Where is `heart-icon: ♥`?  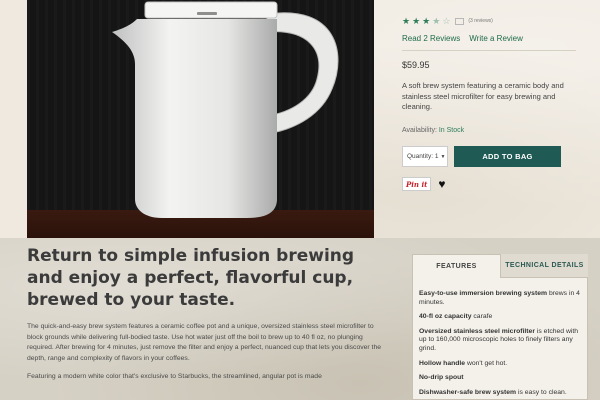 heart-icon: ♥ is located at coordinates (441, 184).